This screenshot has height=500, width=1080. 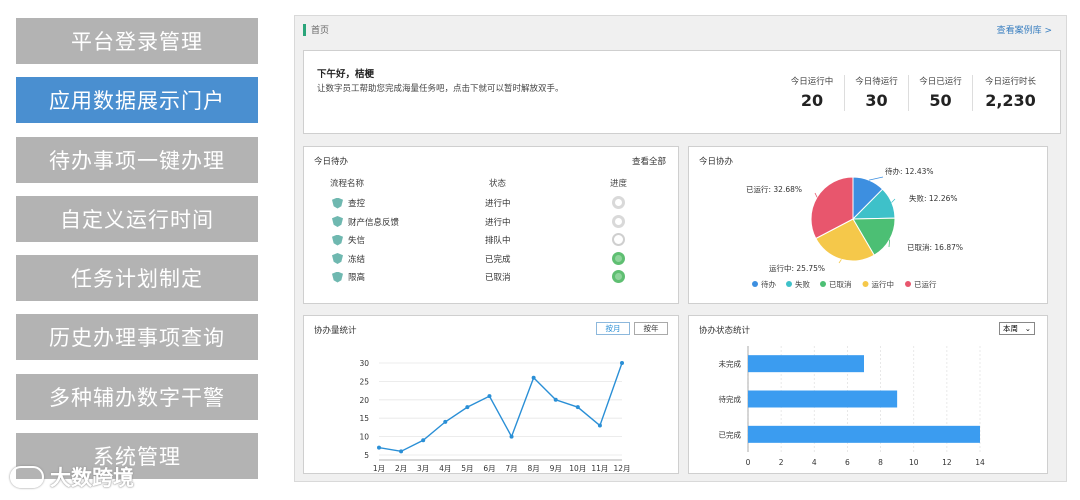 What do you see at coordinates (730, 434) in the screenshot?
I see `y-tick-label: 已完成` at bounding box center [730, 434].